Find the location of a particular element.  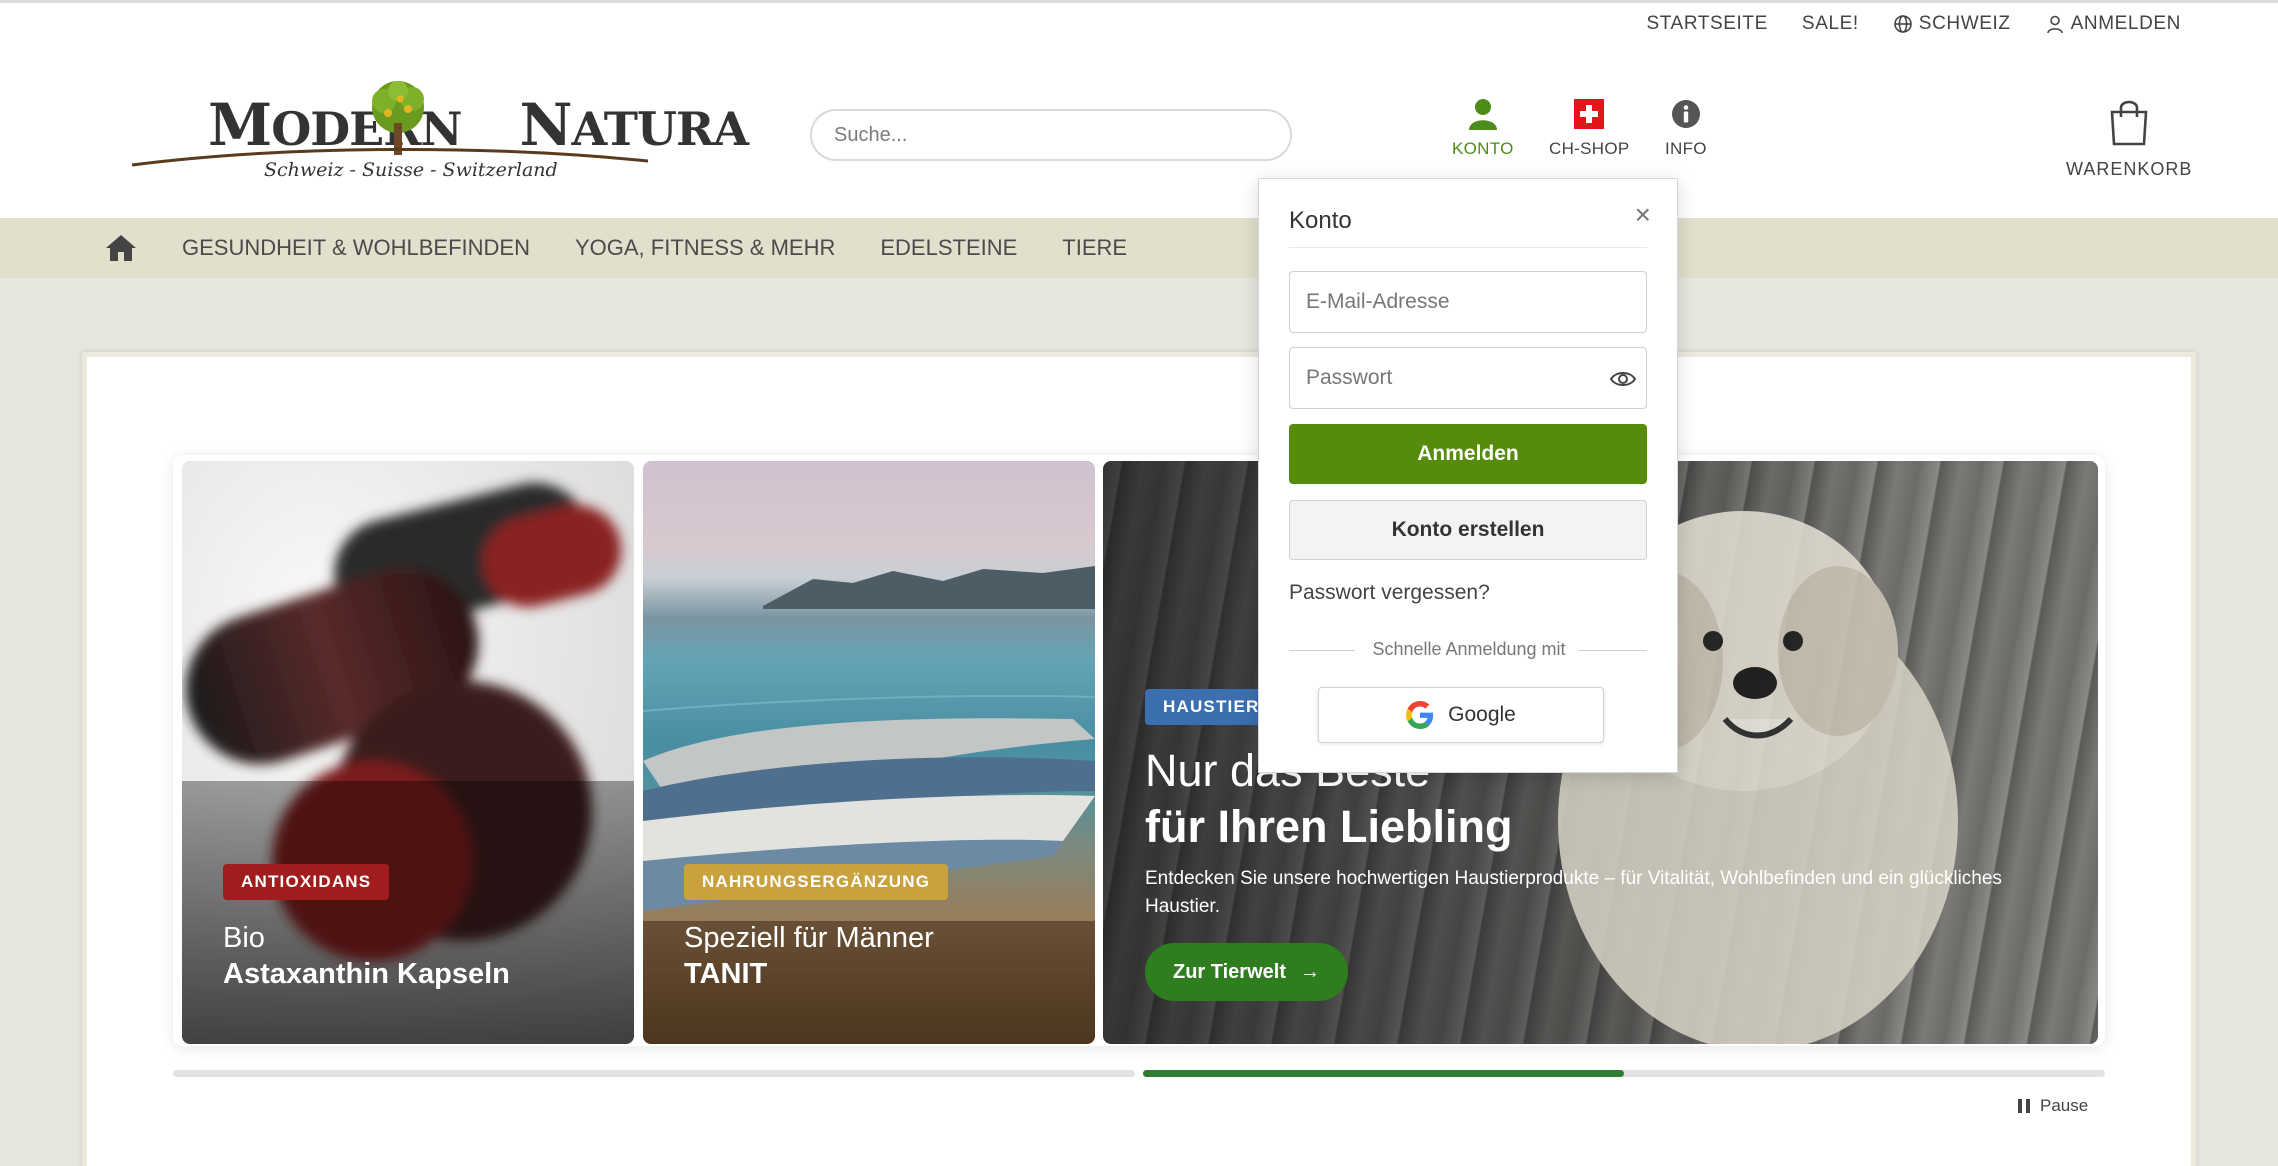

topbar-startseite-label: STARTSEITE is located at coordinates (1707, 23).